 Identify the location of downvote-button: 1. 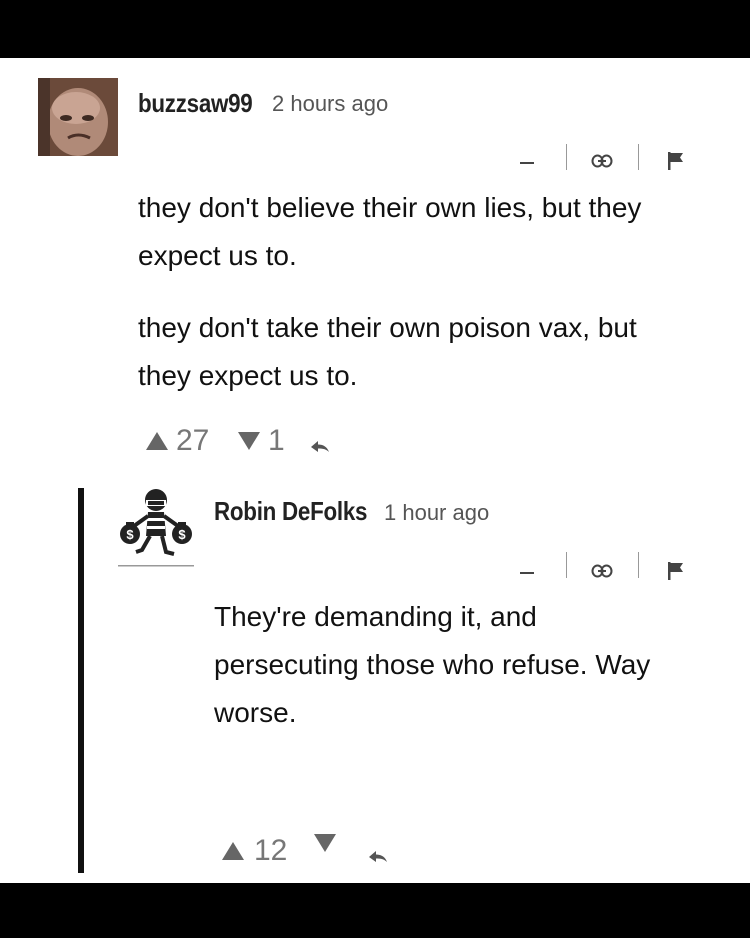
(261, 441).